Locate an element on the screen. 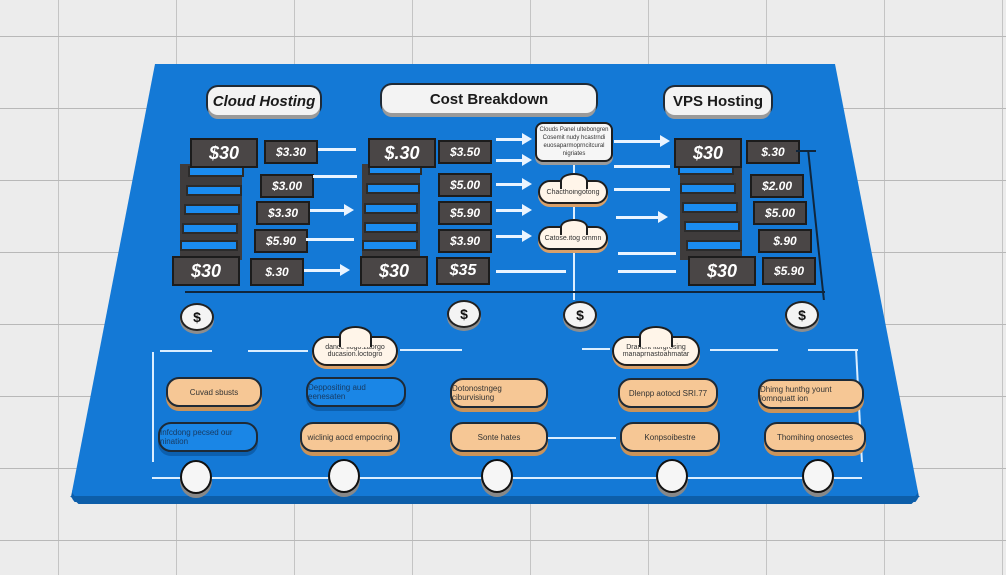 The width and height of the screenshot is (1006, 575). vps-stack-bottom: $30 is located at coordinates (722, 271).